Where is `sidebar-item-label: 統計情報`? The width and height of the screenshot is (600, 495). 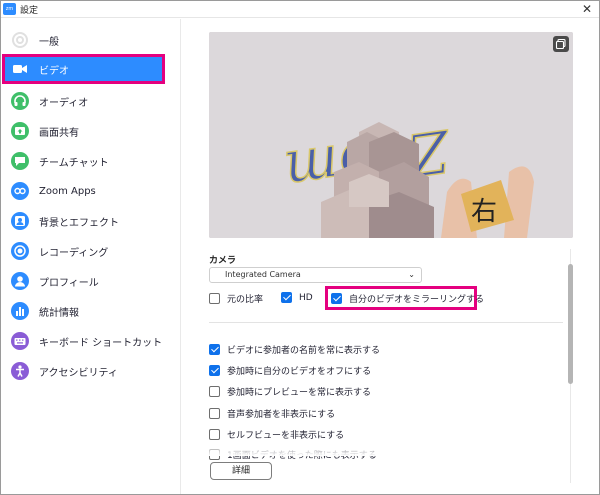
sidebar-item-label: 統計情報 is located at coordinates (59, 313).